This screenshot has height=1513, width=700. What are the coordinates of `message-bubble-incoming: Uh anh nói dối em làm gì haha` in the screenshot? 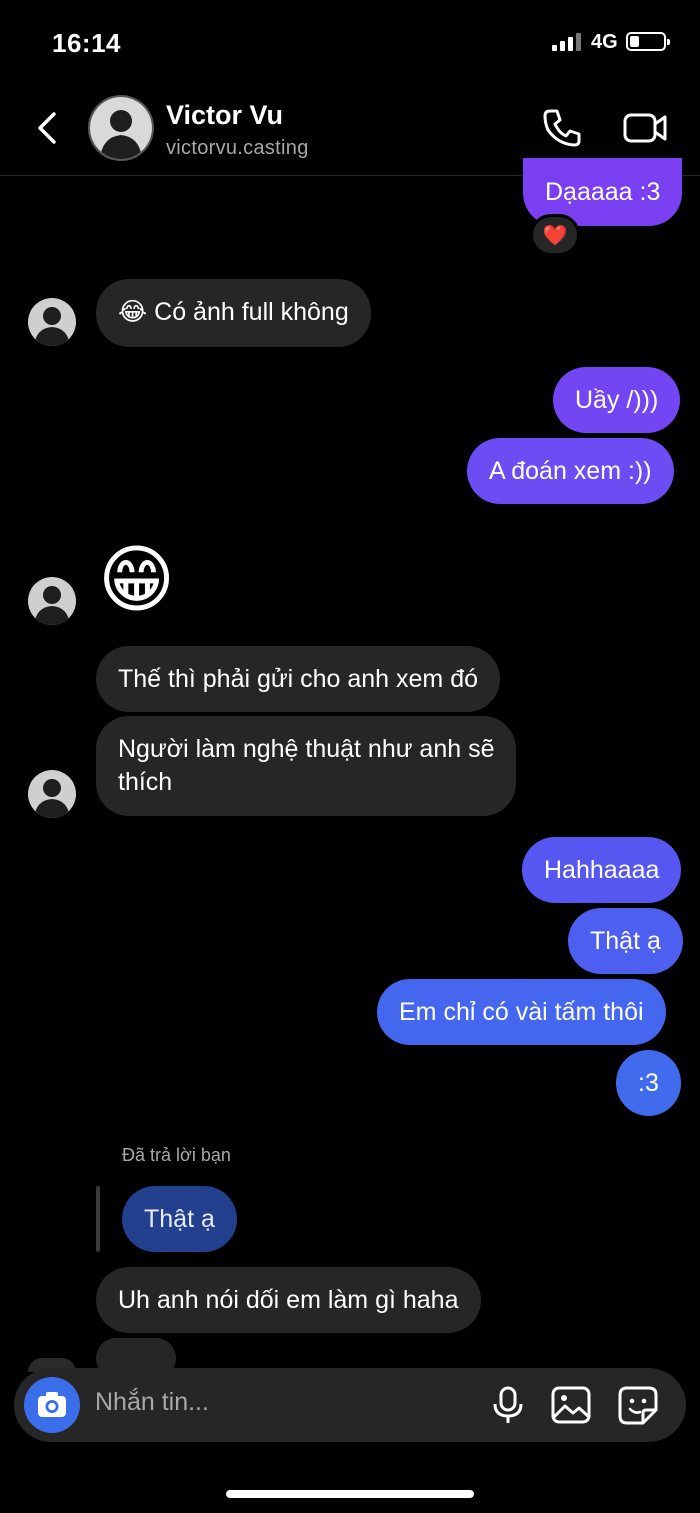 It's located at (288, 1300).